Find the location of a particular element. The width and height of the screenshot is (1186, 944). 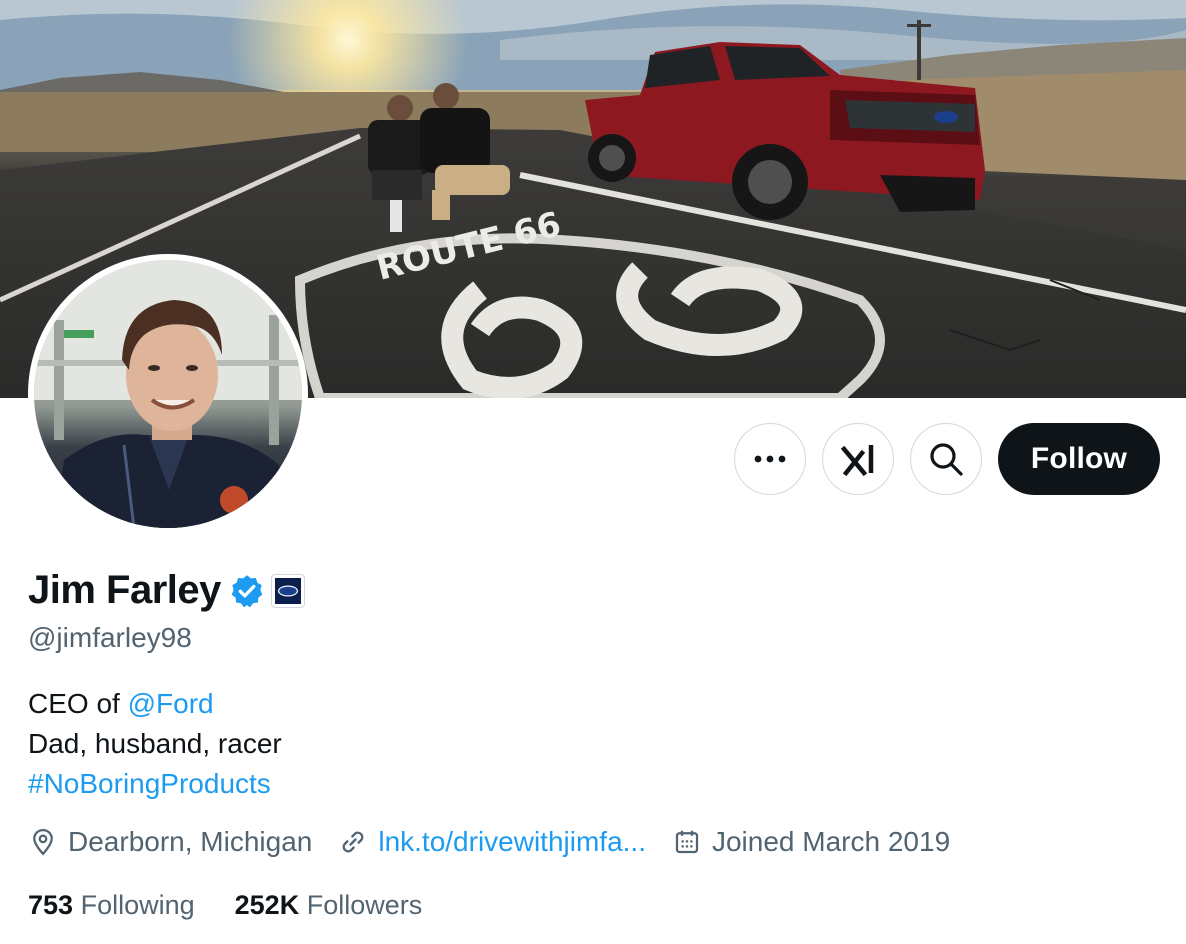

profile-handle: @jimfarley98 is located at coordinates (110, 637).